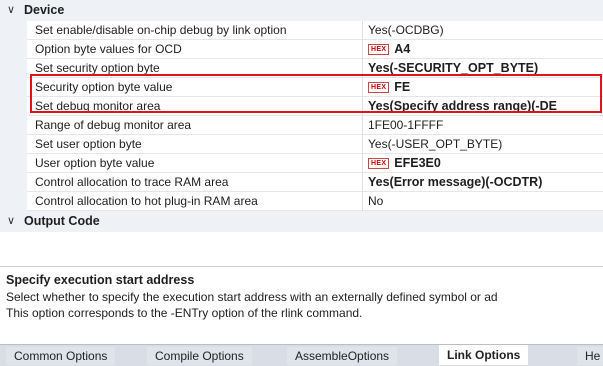  Describe the element at coordinates (417, 163) in the screenshot. I see `property-value-text: EFE3E0` at that location.